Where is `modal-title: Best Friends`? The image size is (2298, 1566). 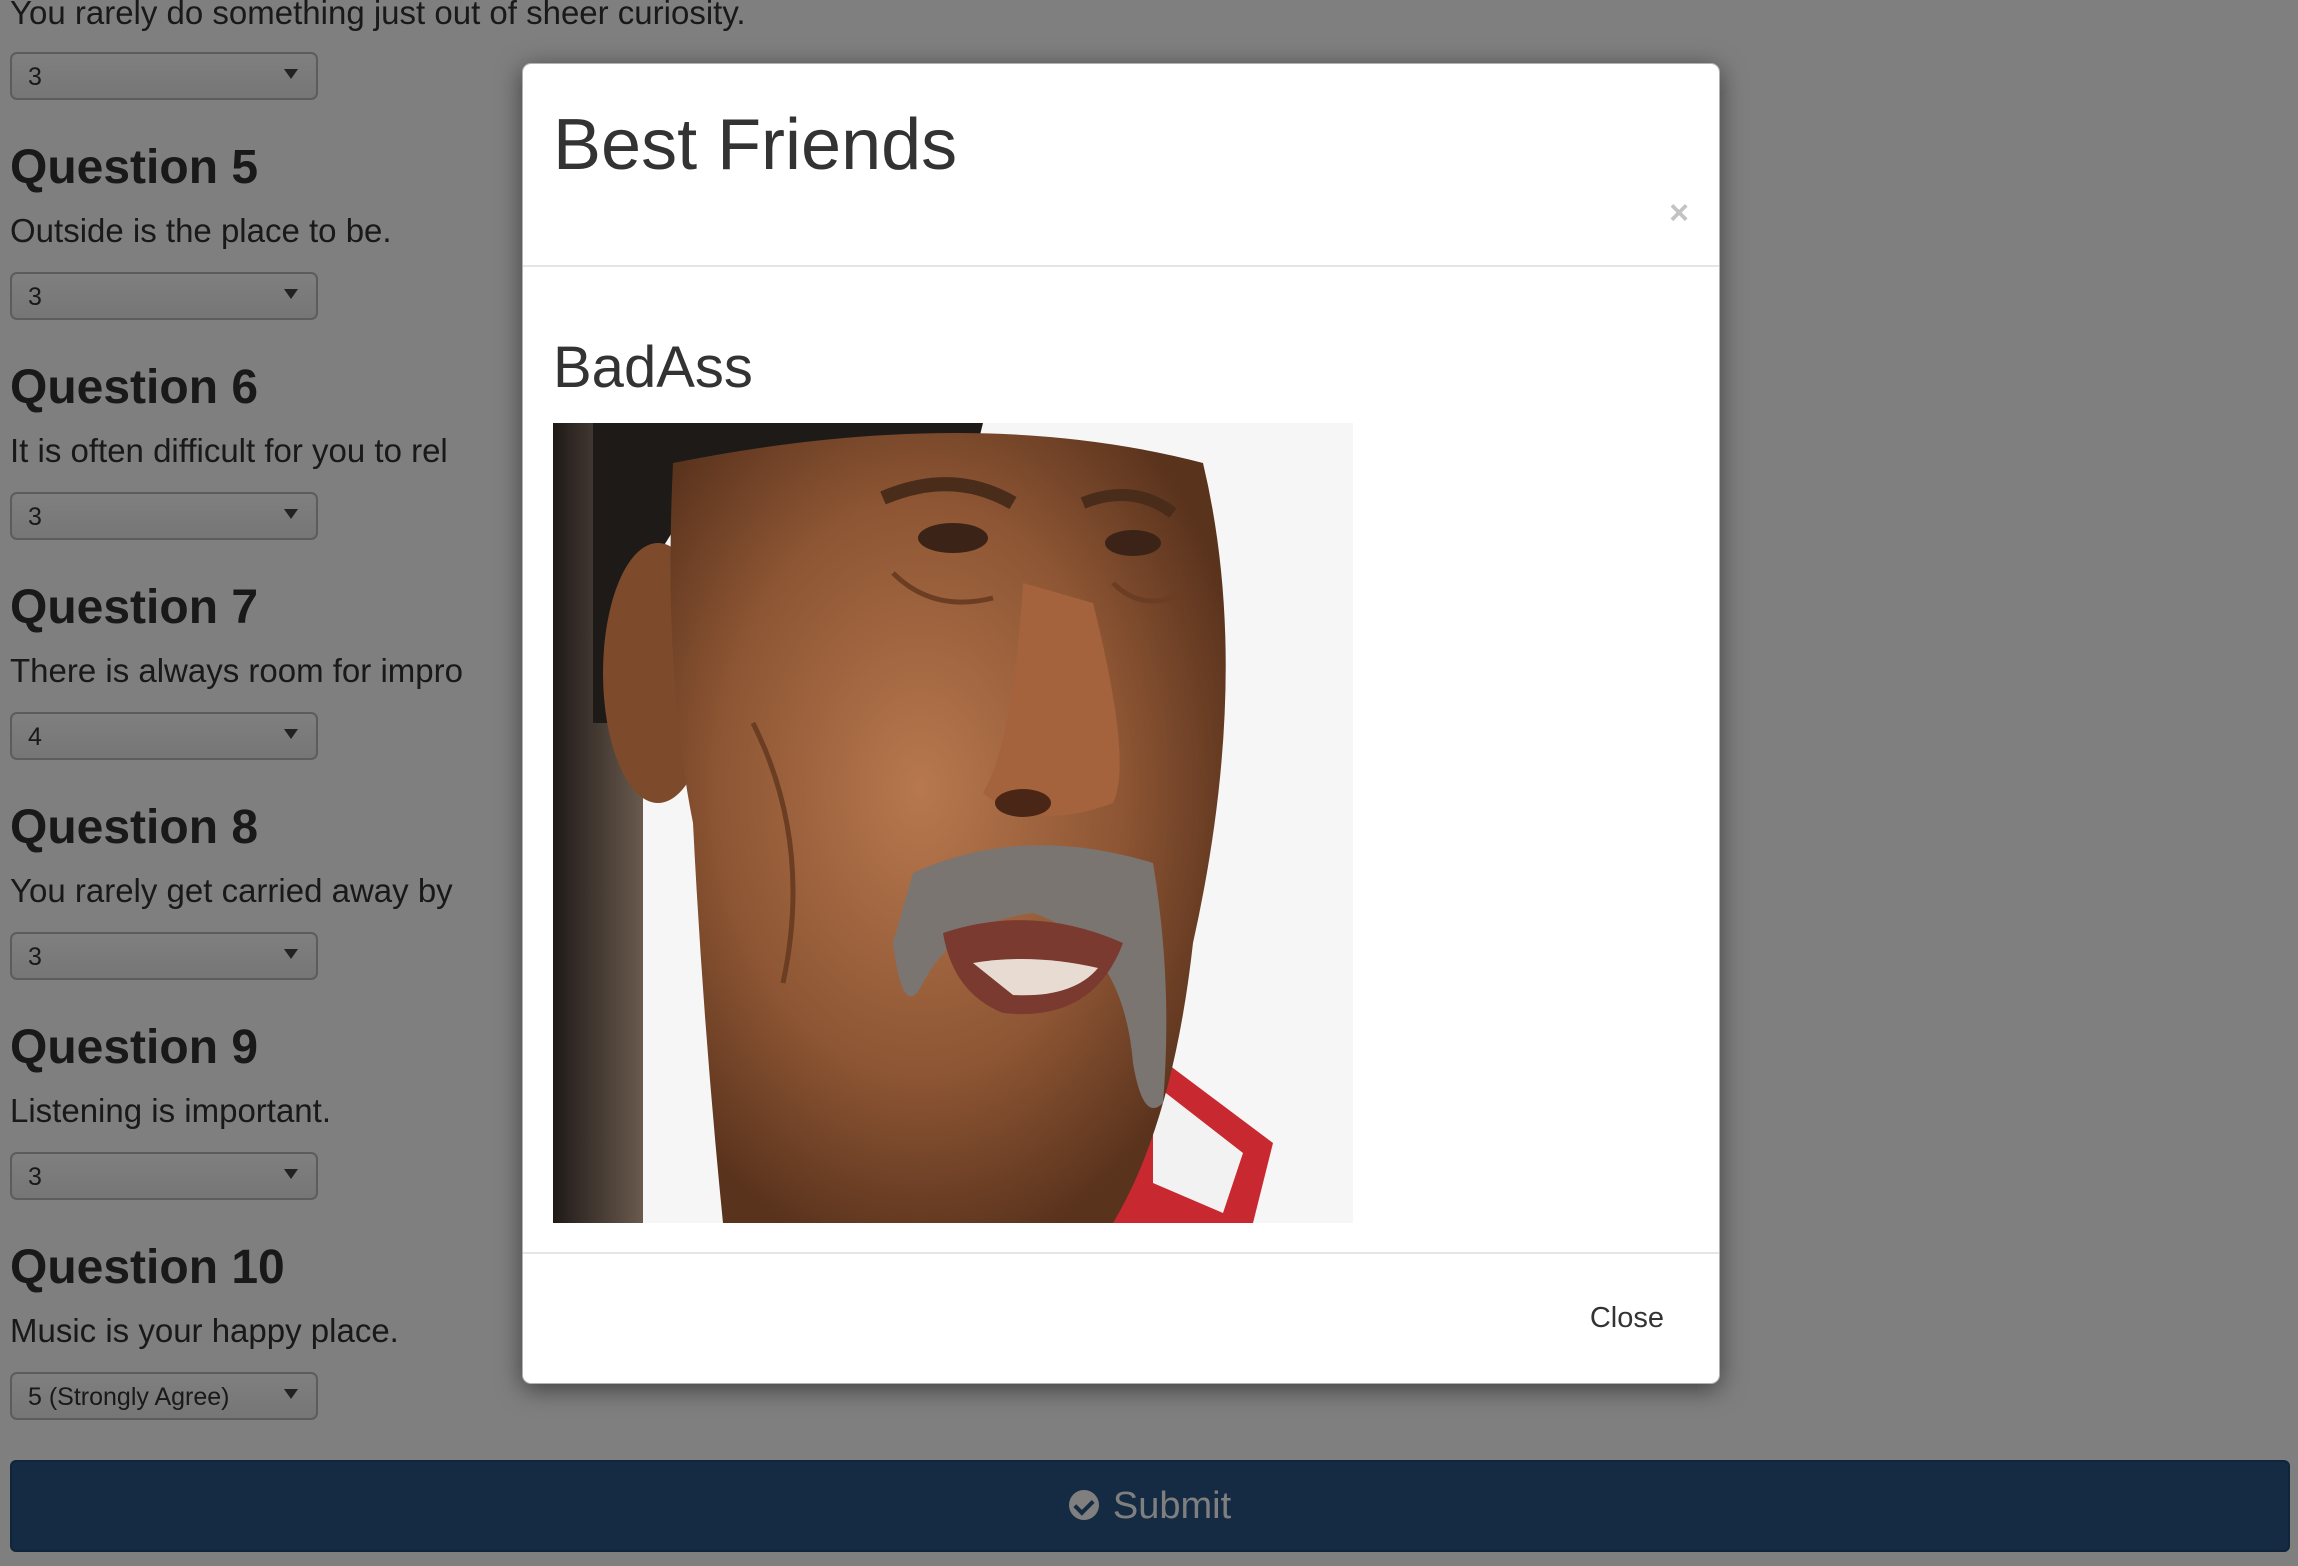
modal-title: Best Friends is located at coordinates (755, 145).